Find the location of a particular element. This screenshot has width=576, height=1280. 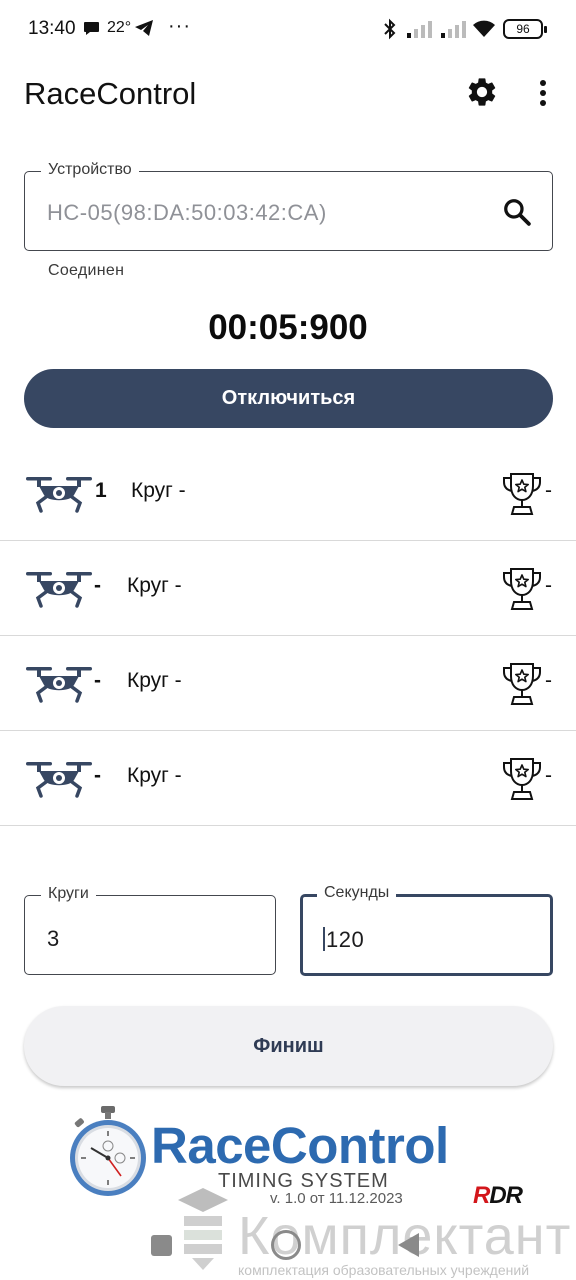

chat-notification-icon is located at coordinates (91, 28).